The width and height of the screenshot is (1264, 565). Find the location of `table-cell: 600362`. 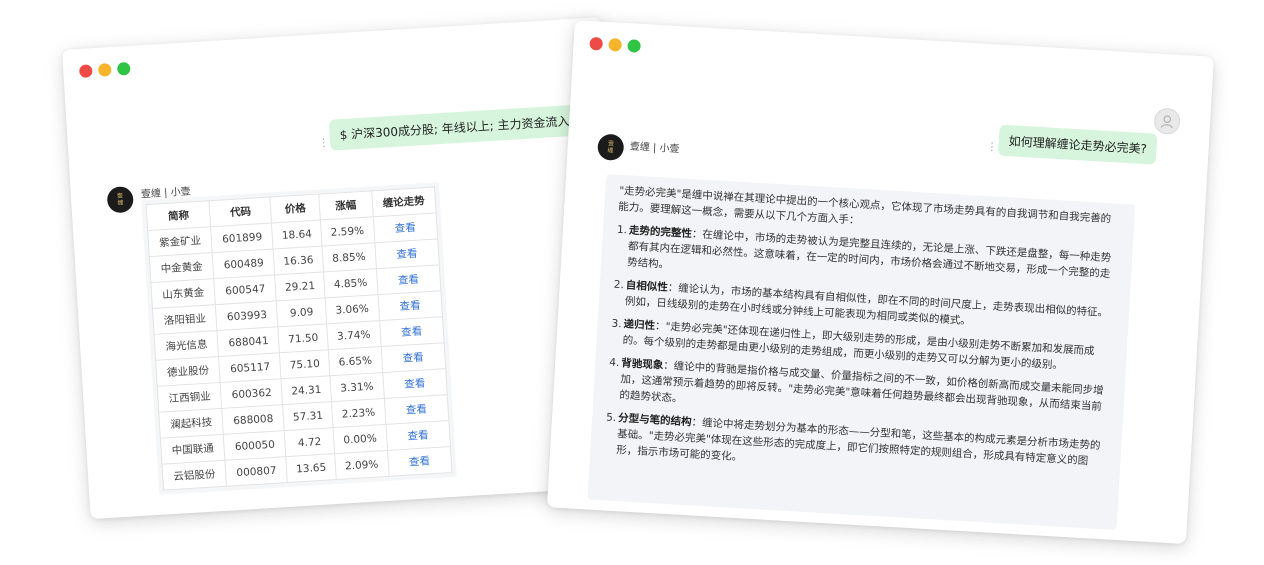

table-cell: 600362 is located at coordinates (251, 393).